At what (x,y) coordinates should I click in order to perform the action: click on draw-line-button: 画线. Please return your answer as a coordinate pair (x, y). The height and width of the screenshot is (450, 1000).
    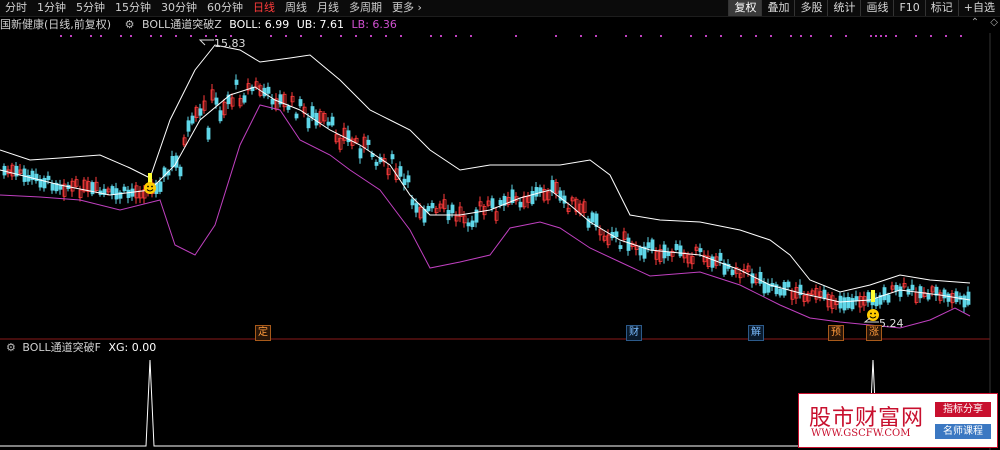
    Looking at the image, I should click on (876, 8).